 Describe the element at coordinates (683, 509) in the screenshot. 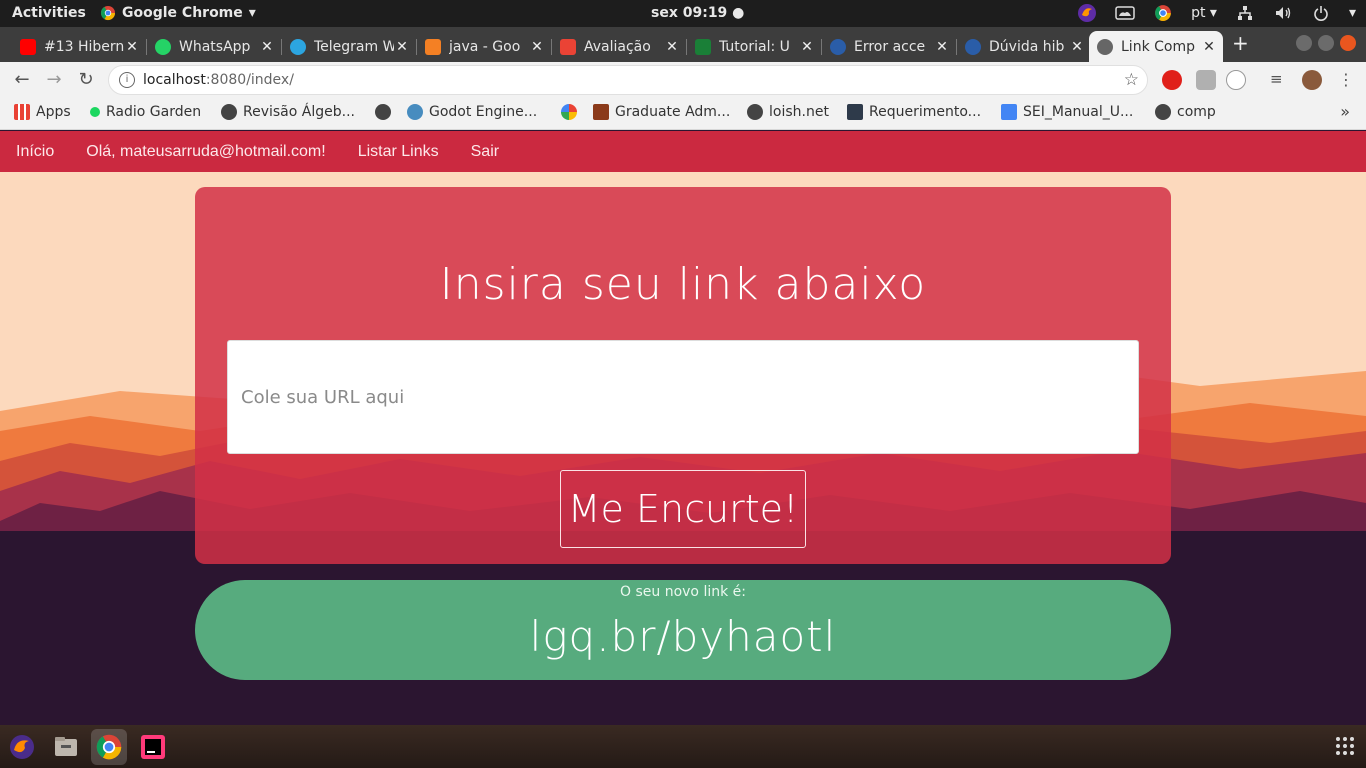

I see `shorten-button: Me Encurte!` at that location.